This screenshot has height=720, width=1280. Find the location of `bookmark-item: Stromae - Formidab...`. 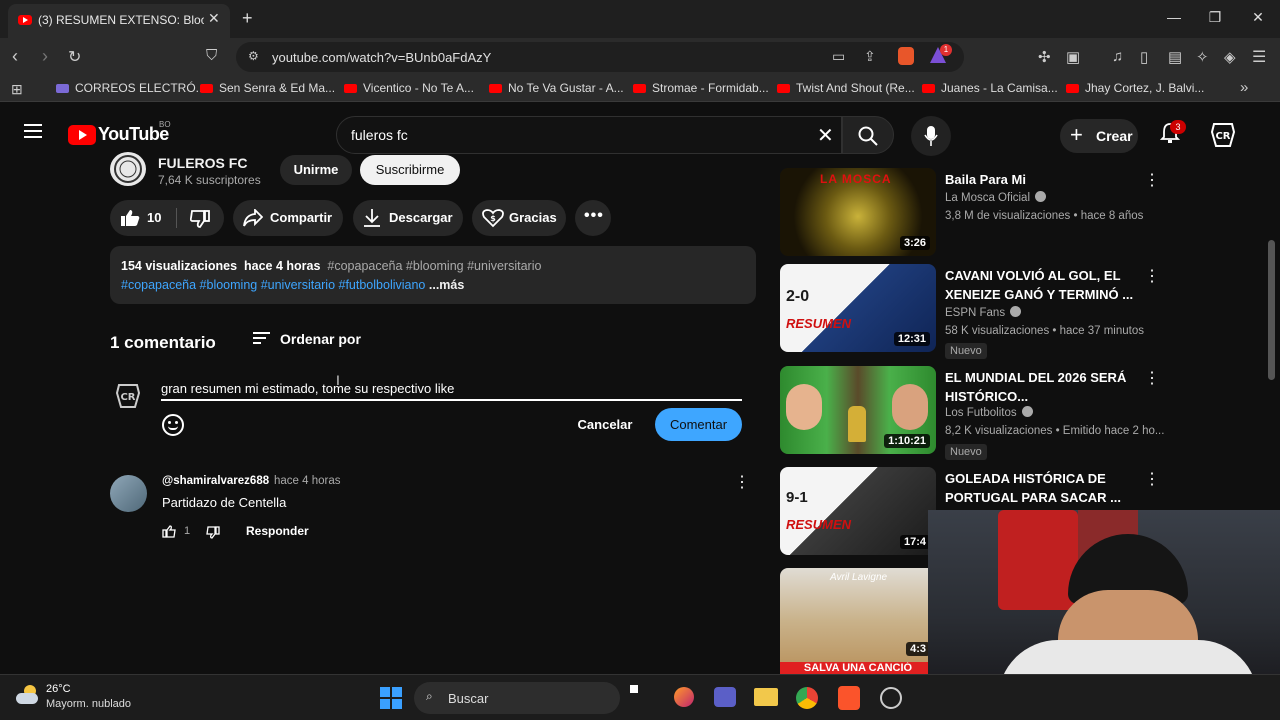

bookmark-item: Stromae - Formidab... is located at coordinates (701, 88).